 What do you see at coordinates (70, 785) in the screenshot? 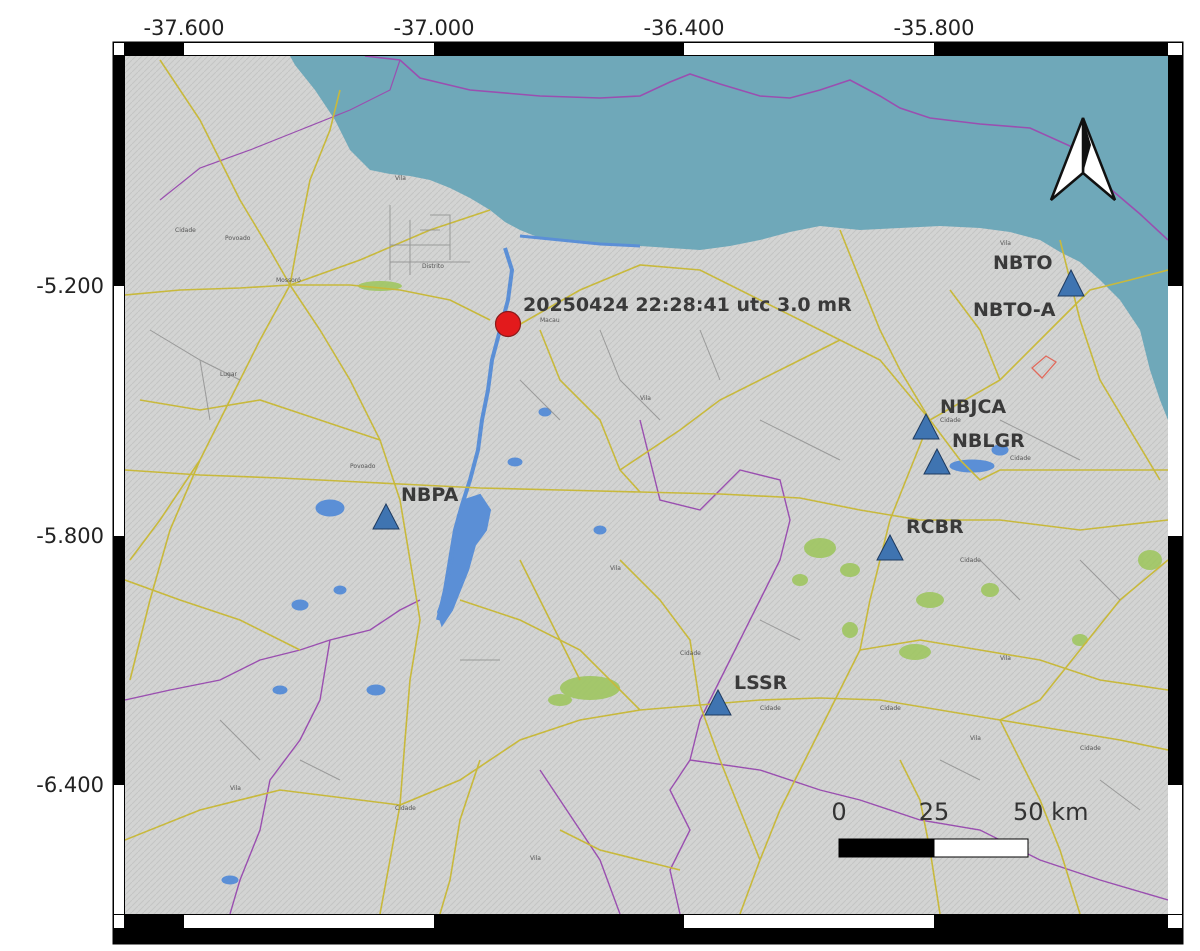
I see `y-tick-label: -6.400` at bounding box center [70, 785].